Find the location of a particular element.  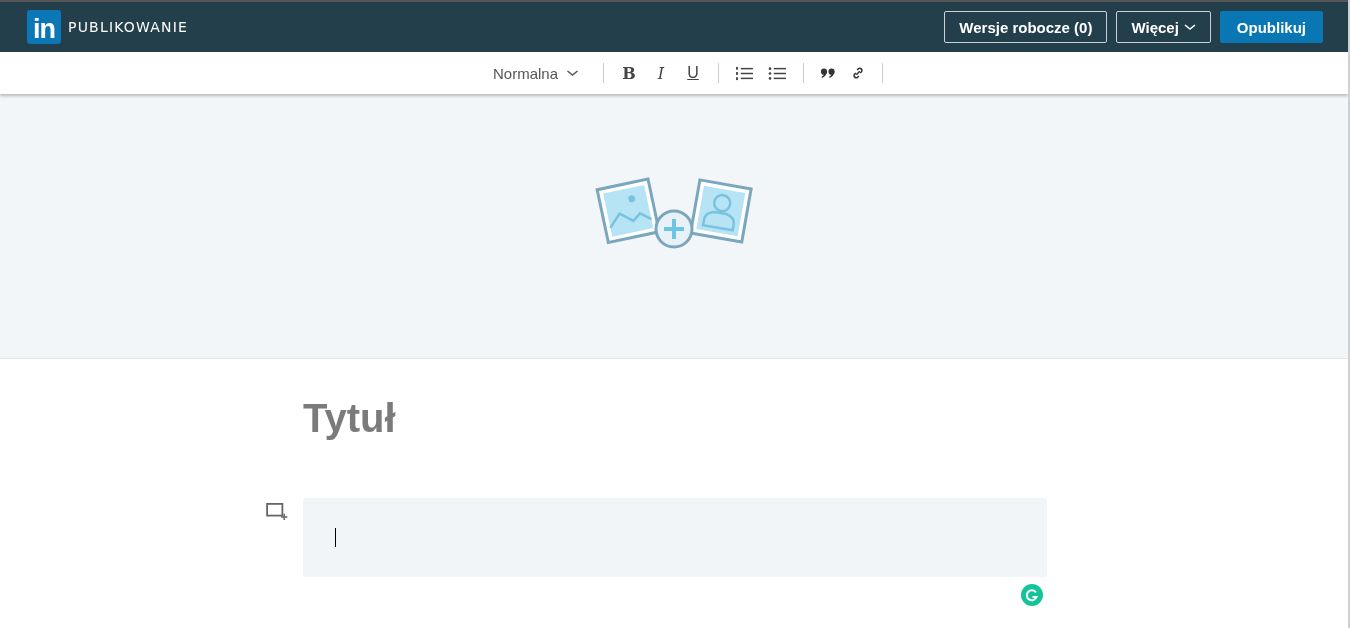

link-icon is located at coordinates (858, 73).